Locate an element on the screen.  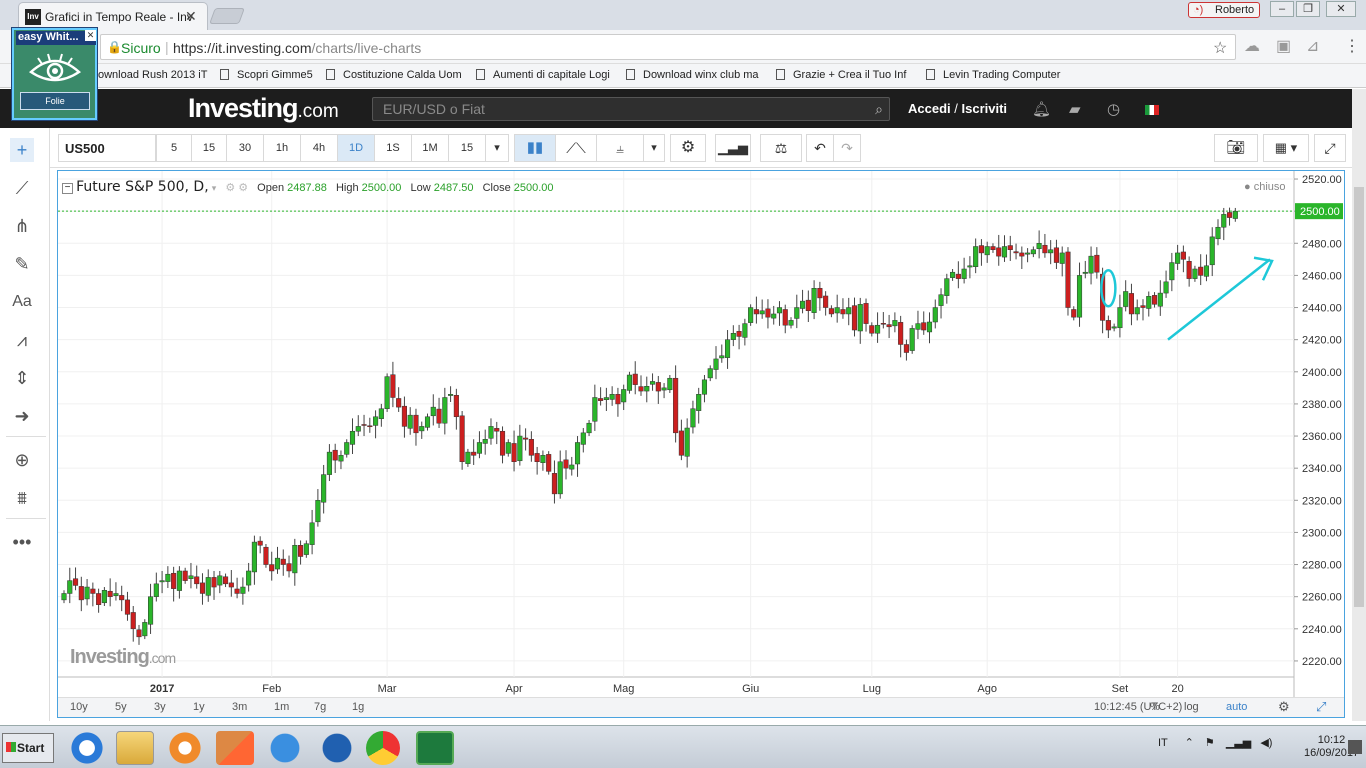
pitchfork-icon: ⋔ is located at coordinates (22, 226).